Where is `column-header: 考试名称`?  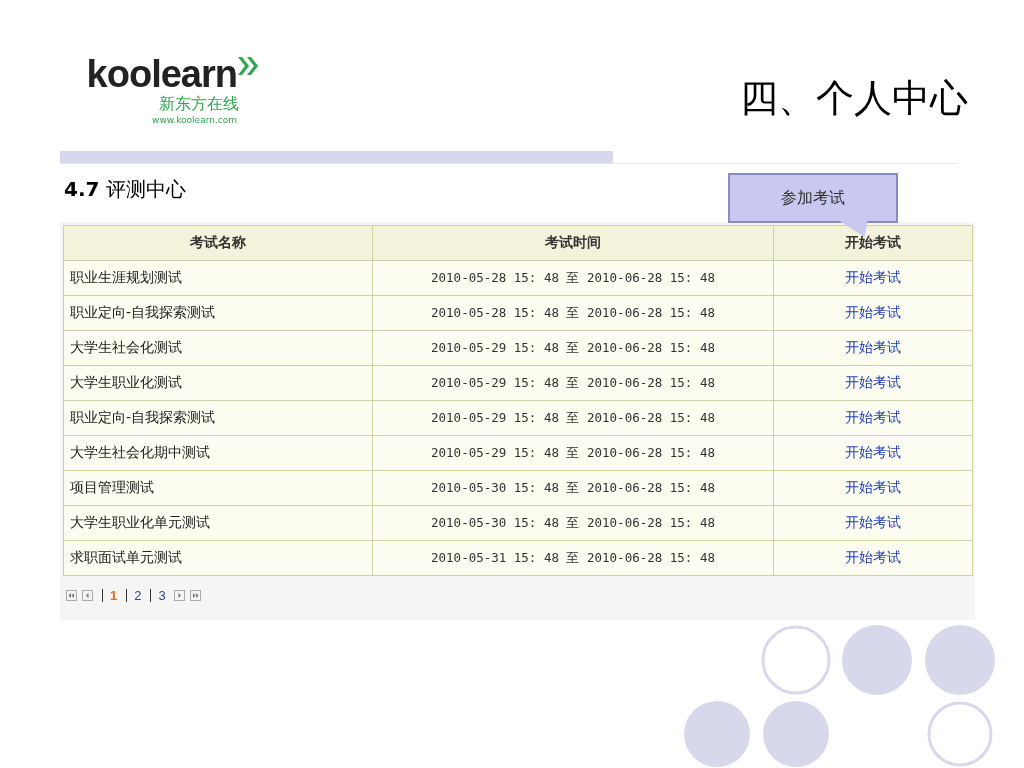 column-header: 考试名称 is located at coordinates (218, 243).